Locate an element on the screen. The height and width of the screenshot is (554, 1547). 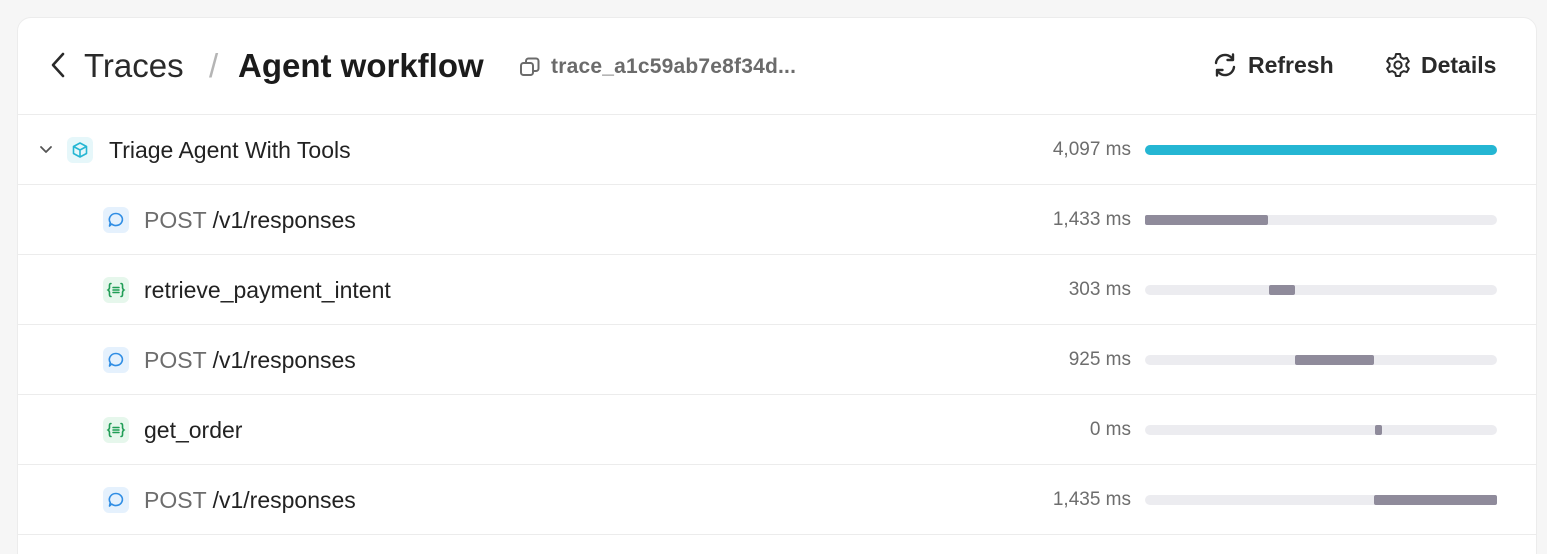
span-duration: 0 ms is located at coordinates (1110, 429).